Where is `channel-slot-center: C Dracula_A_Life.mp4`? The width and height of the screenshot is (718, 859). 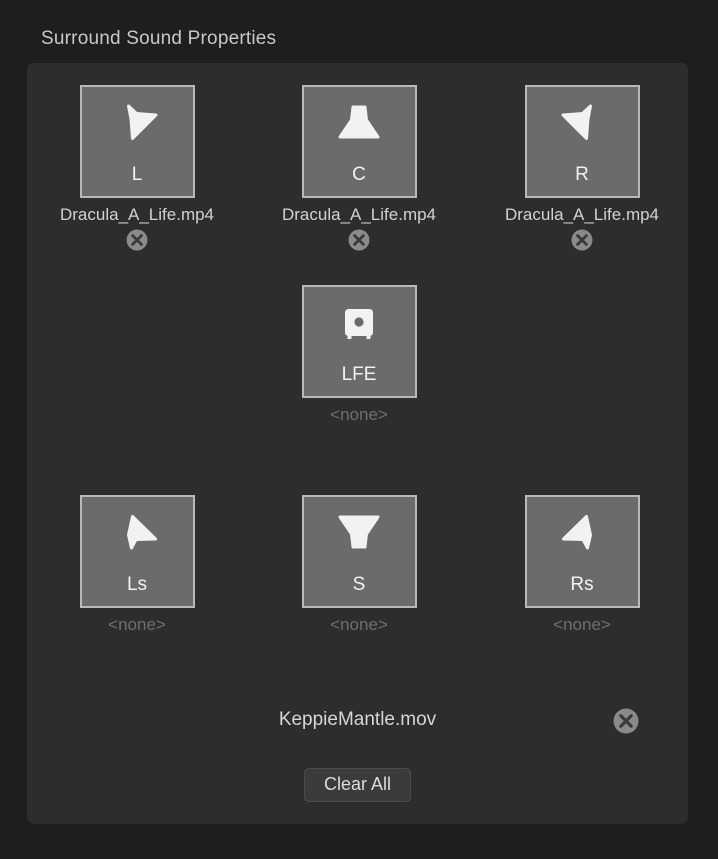 channel-slot-center: C Dracula_A_Life.mp4 is located at coordinates (359, 168).